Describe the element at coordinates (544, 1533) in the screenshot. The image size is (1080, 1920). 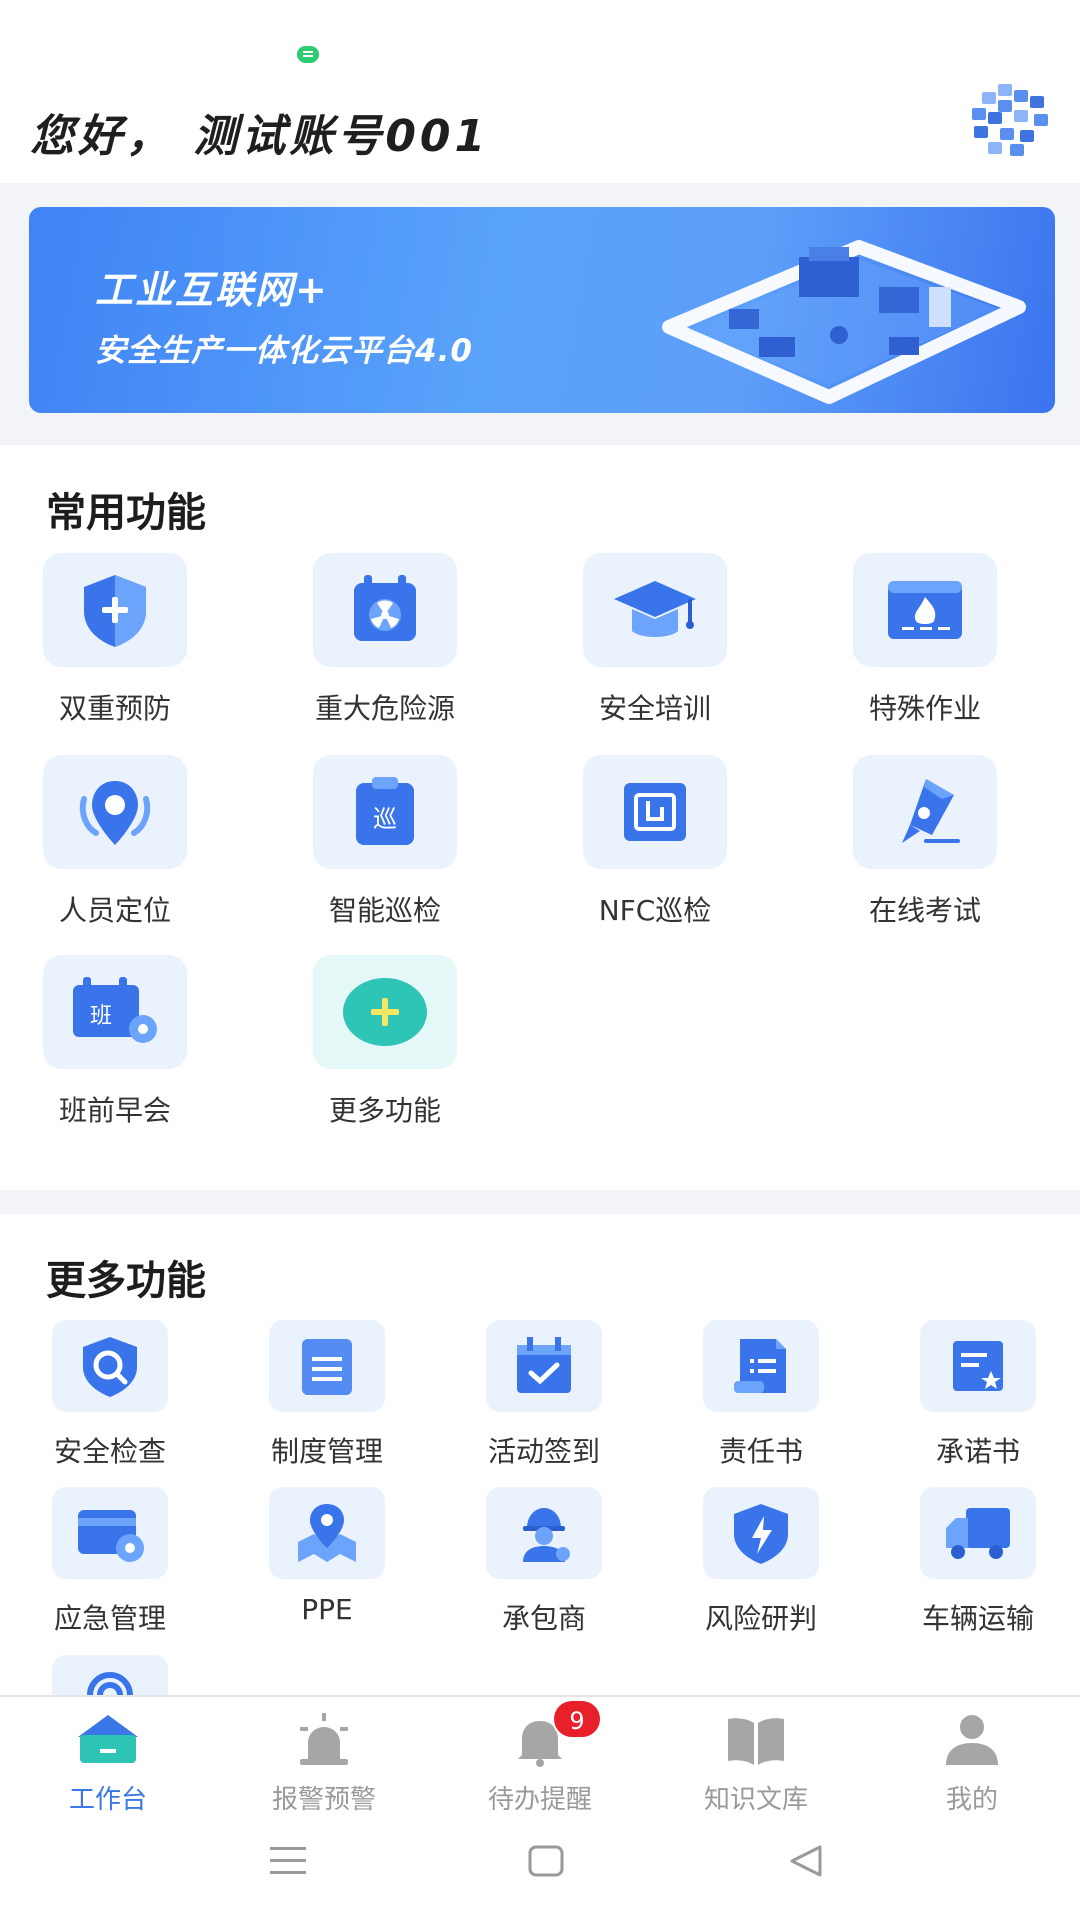
I see `worker-helmet-icon` at that location.